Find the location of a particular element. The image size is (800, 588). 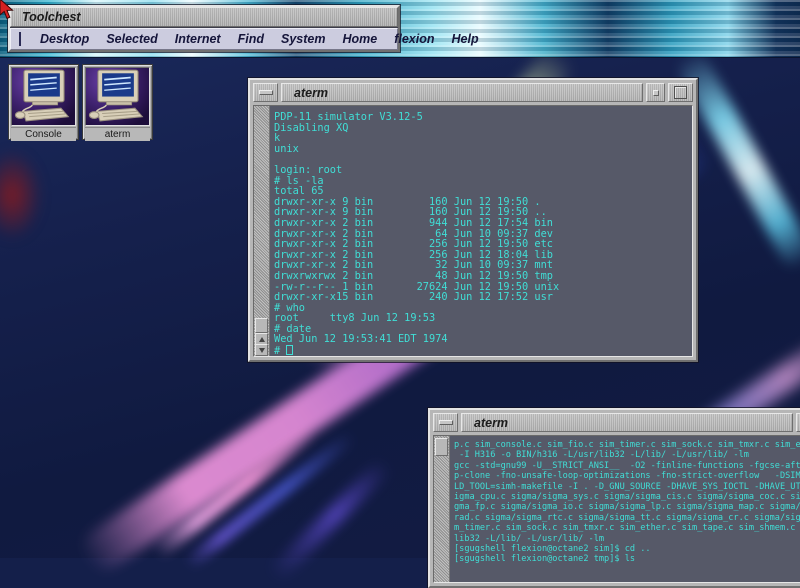

terminal2-title: aterm is located at coordinates (627, 422).